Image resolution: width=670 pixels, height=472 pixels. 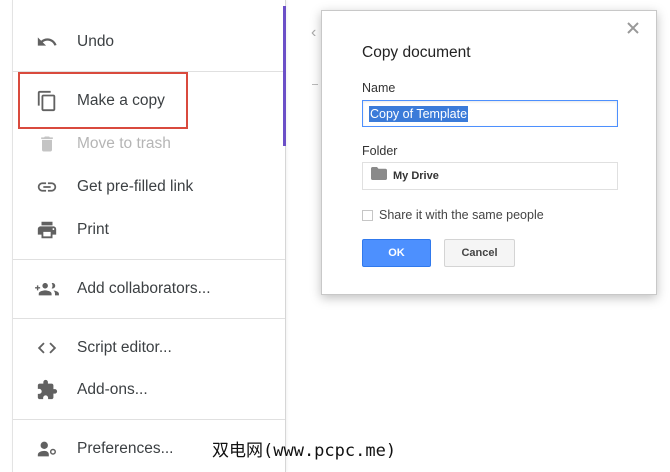 What do you see at coordinates (284, 76) in the screenshot?
I see `side-accent-bar` at bounding box center [284, 76].